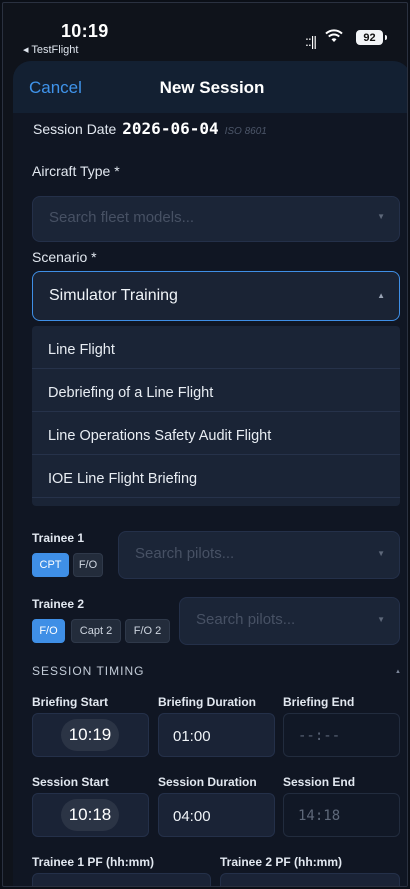 The width and height of the screenshot is (410, 889). What do you see at coordinates (398, 672) in the screenshot?
I see `collapse-chevron-icon: ▲` at bounding box center [398, 672].